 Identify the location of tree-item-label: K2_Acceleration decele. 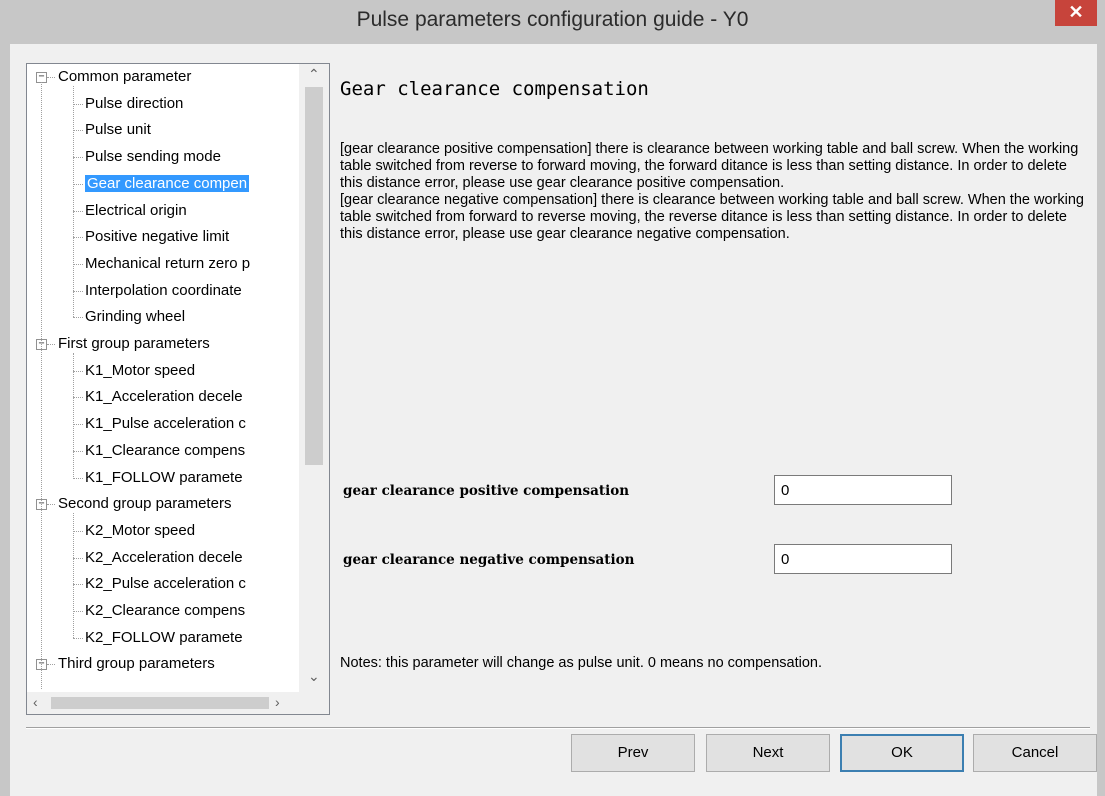
(164, 557).